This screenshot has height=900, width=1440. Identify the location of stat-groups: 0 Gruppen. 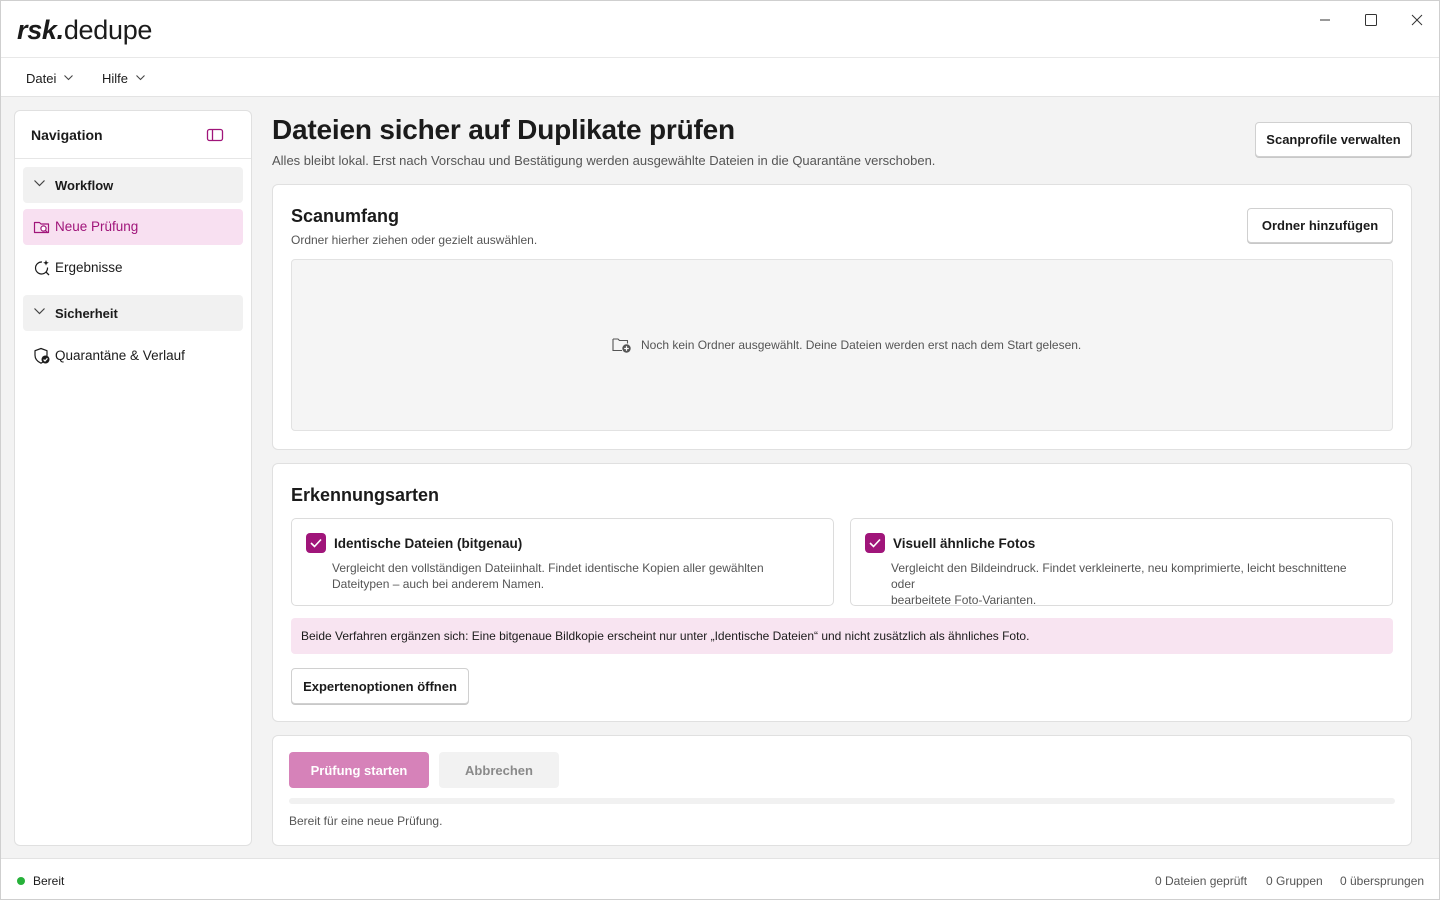
(1294, 881).